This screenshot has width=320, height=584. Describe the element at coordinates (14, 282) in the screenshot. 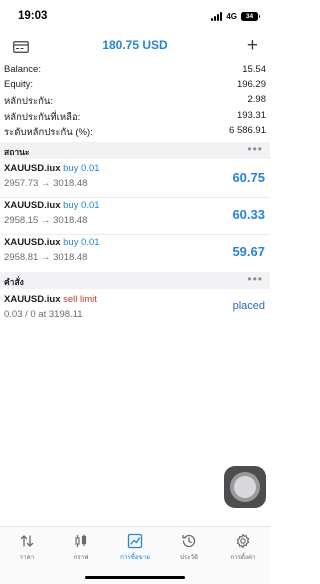

I see `section-title: คำสั่ง` at that location.